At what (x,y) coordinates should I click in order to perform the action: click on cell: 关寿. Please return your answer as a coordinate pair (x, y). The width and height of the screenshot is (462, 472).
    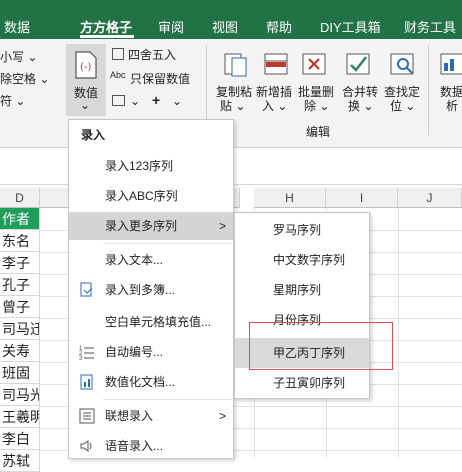
    Looking at the image, I should click on (20, 351).